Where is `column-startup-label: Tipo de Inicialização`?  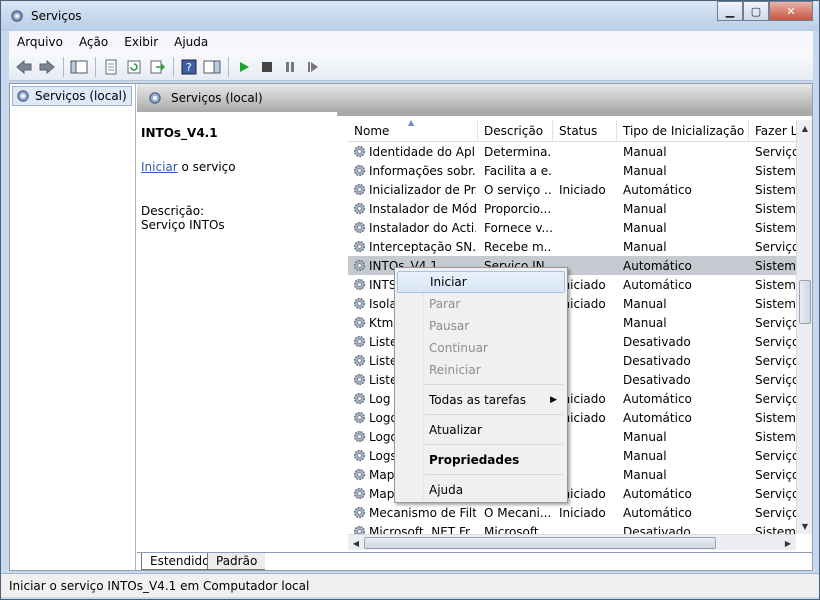 column-startup-label: Tipo de Inicialização is located at coordinates (684, 131).